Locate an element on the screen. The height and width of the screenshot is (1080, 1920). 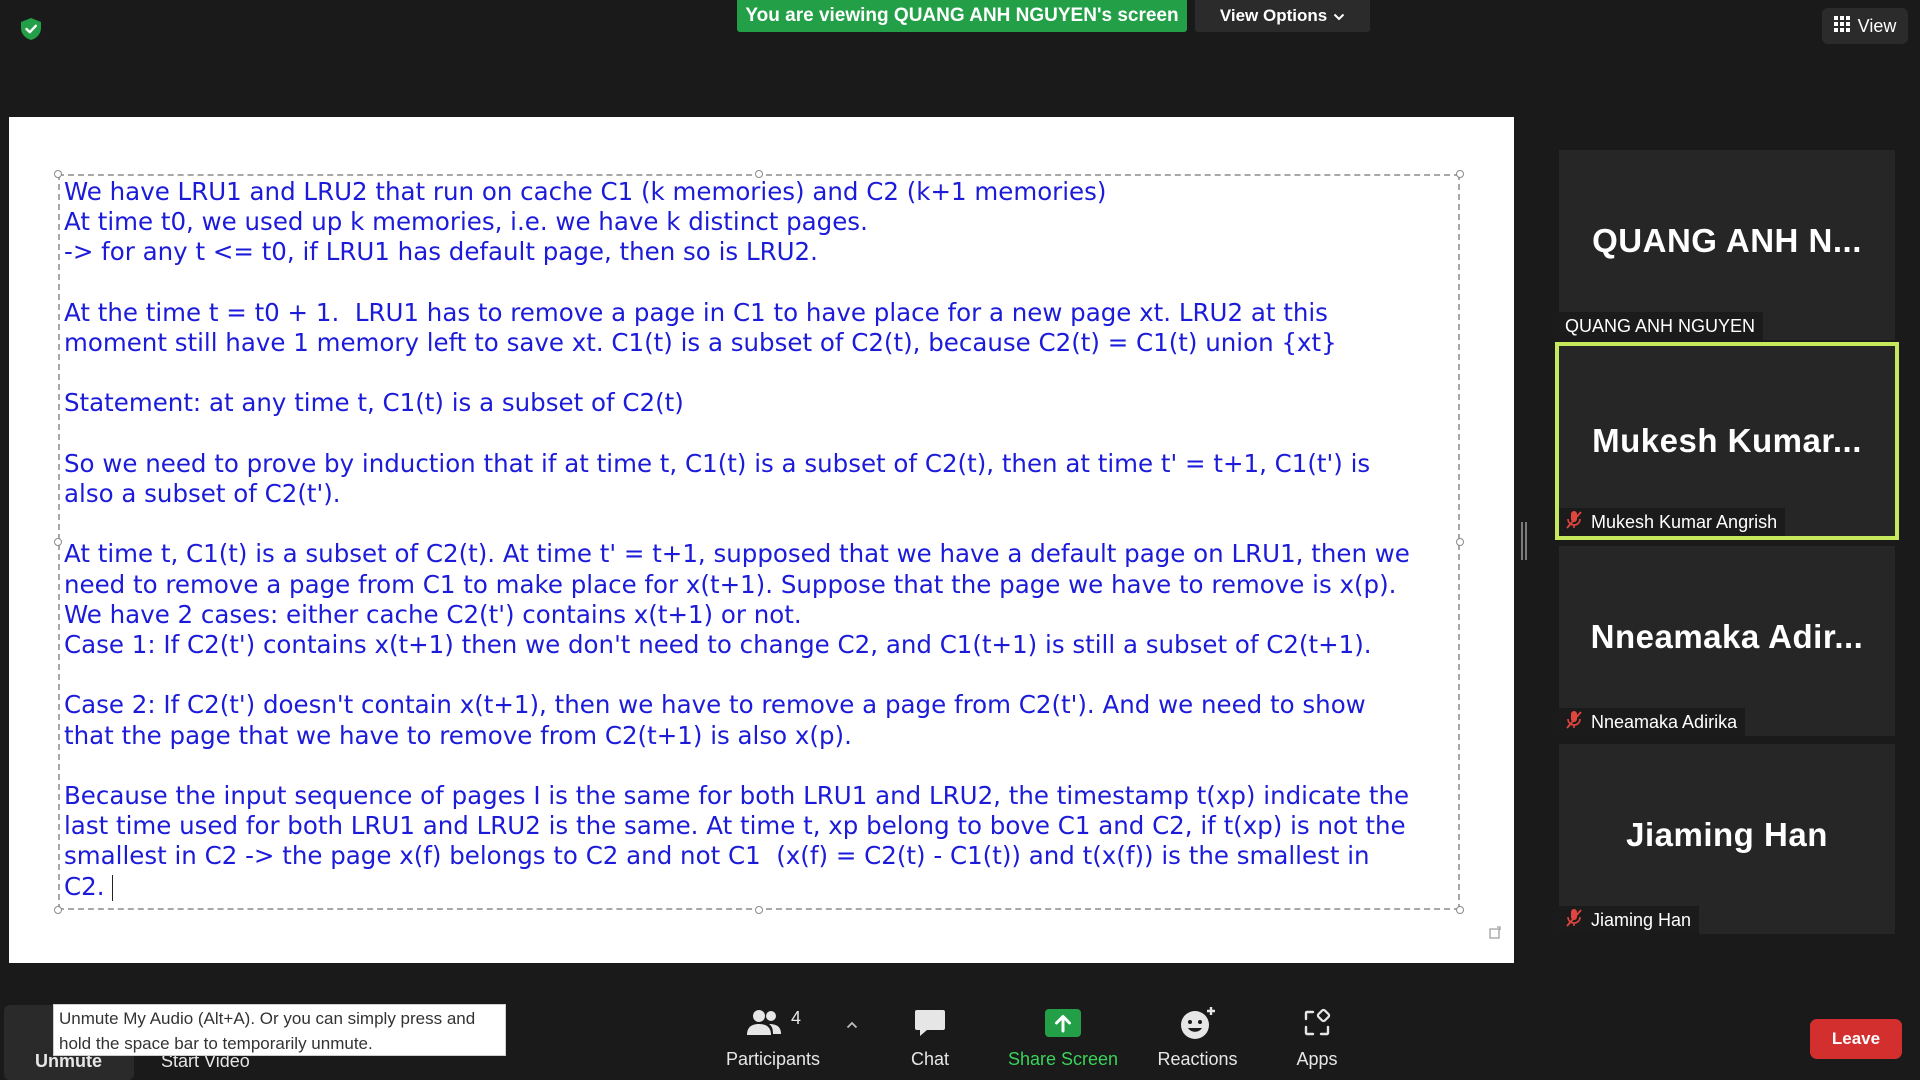
apps-label: Apps is located at coordinates (1317, 1059).